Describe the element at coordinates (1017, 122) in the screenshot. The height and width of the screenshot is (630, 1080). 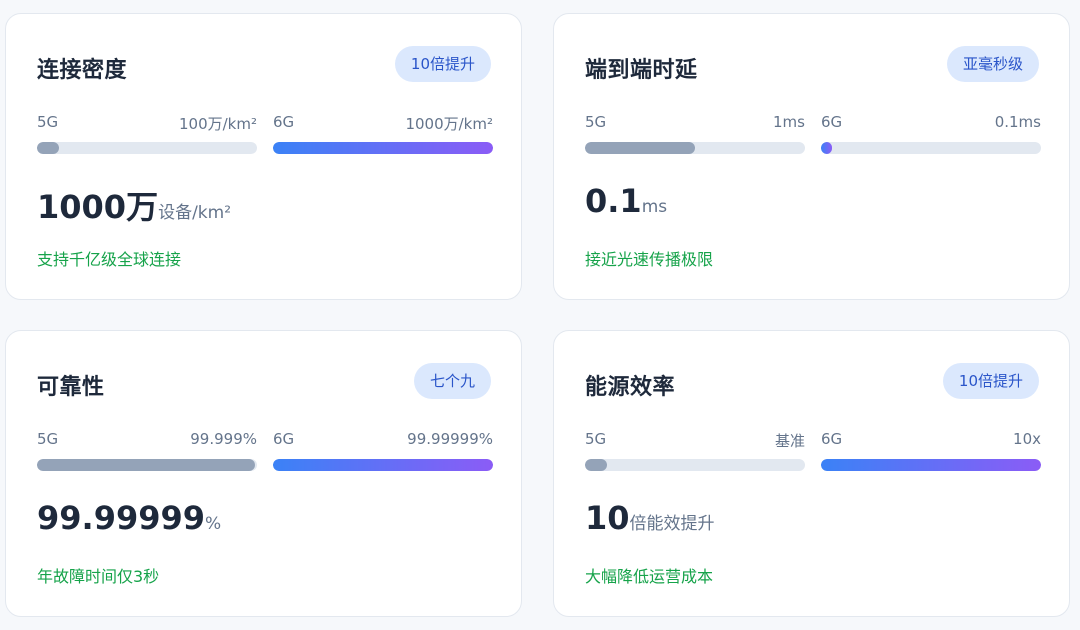
I see `6g-value: 0.1ms` at that location.